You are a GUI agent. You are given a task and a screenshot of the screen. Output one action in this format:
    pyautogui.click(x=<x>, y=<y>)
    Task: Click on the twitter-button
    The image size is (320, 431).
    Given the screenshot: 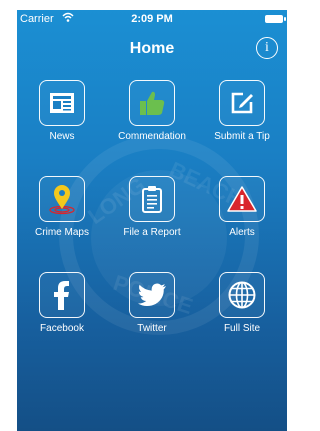 What is the action you would take?
    pyautogui.click(x=152, y=295)
    